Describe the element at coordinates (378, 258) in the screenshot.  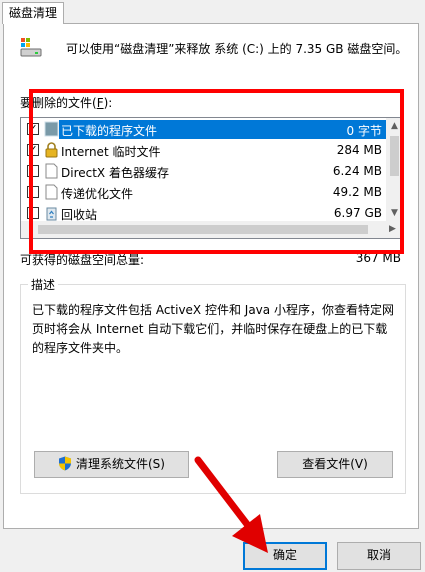
I see `total-gain-value: 367 MB` at that location.